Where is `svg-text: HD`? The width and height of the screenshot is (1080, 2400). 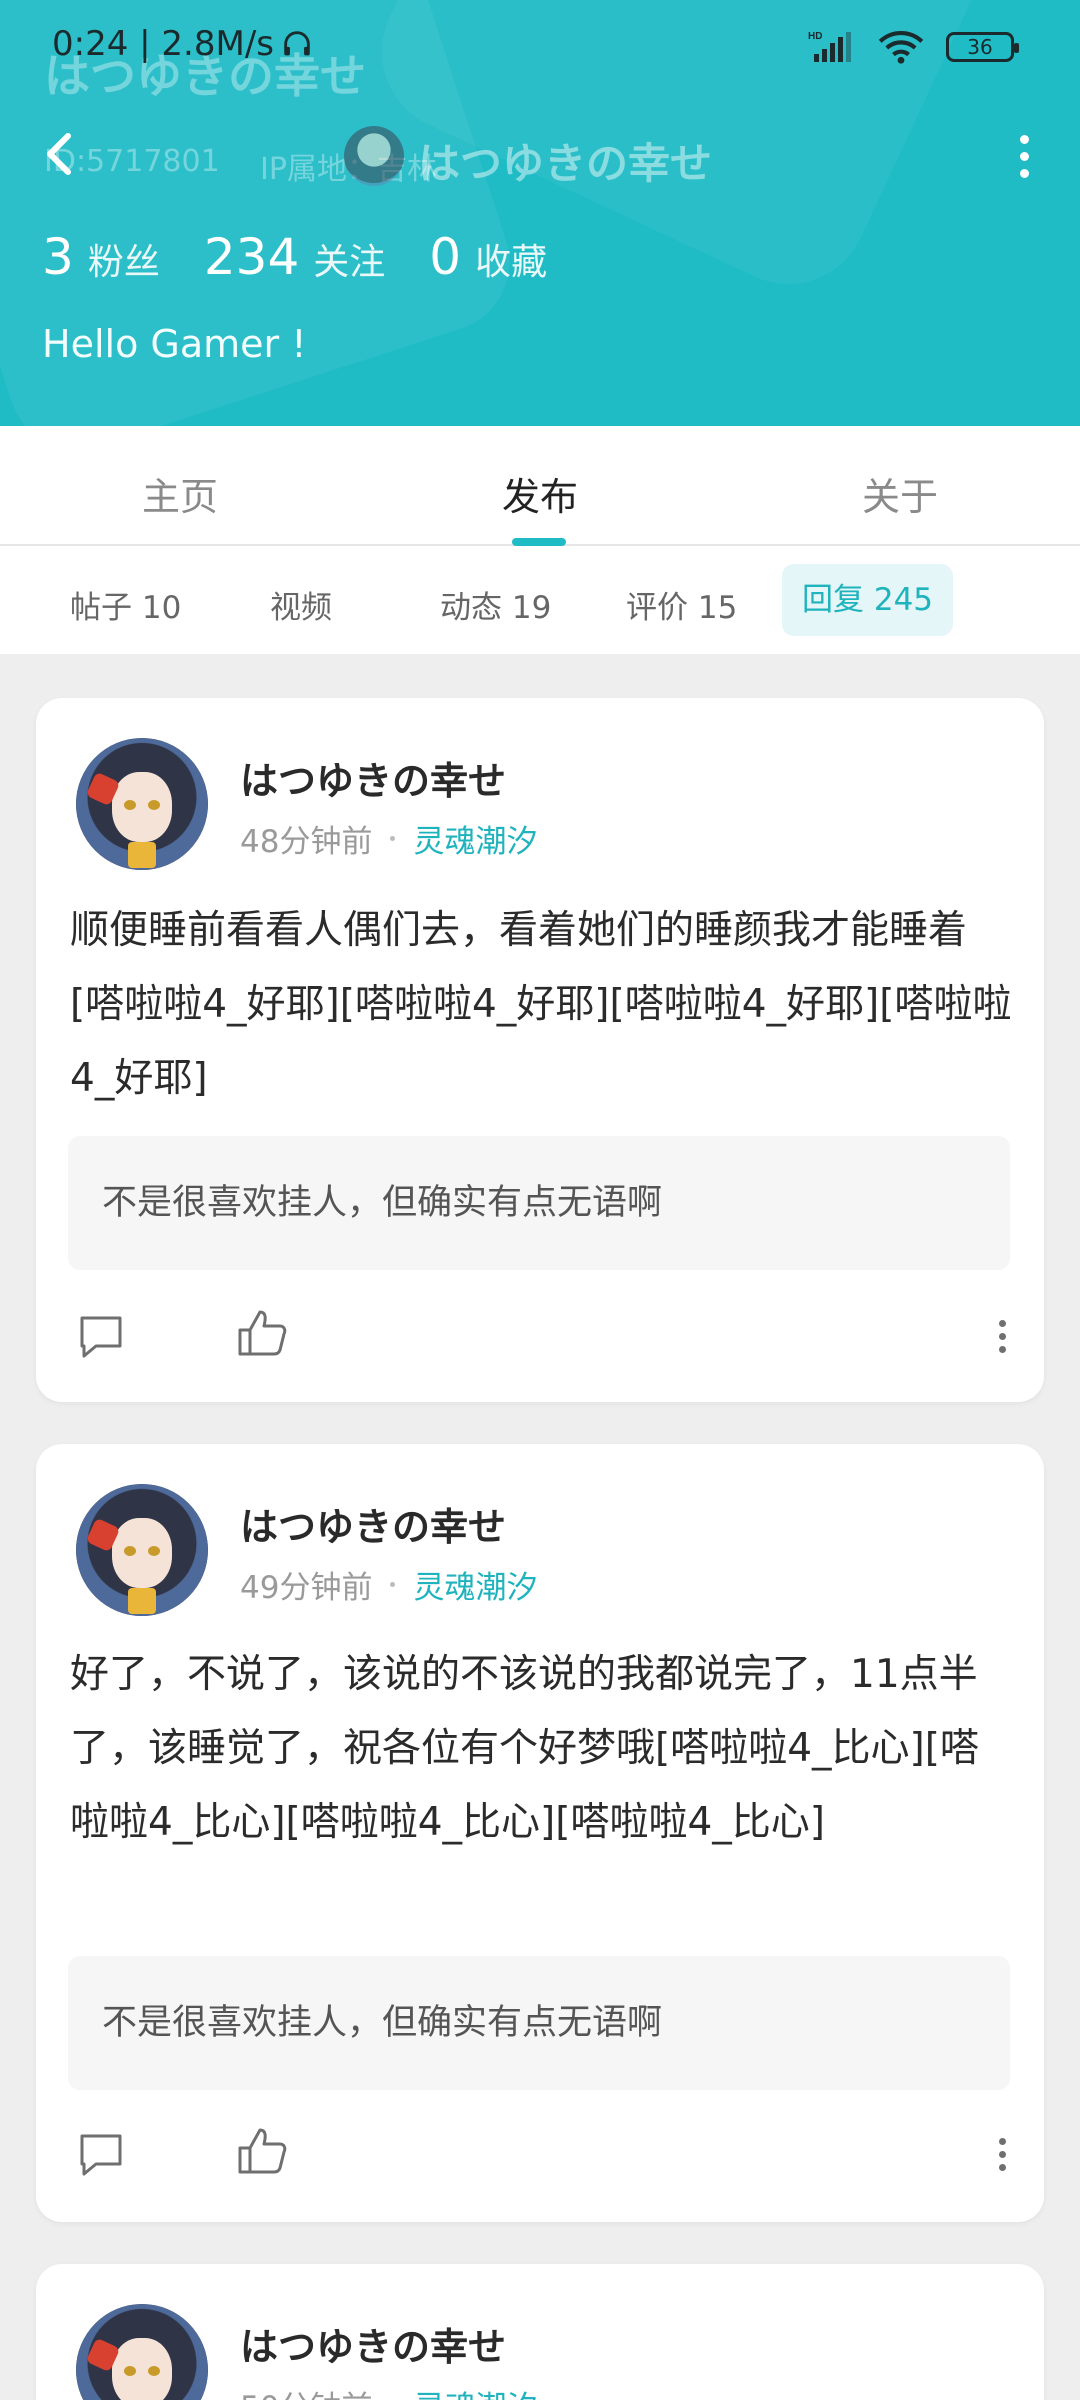
svg-text: HD is located at coordinates (815, 36).